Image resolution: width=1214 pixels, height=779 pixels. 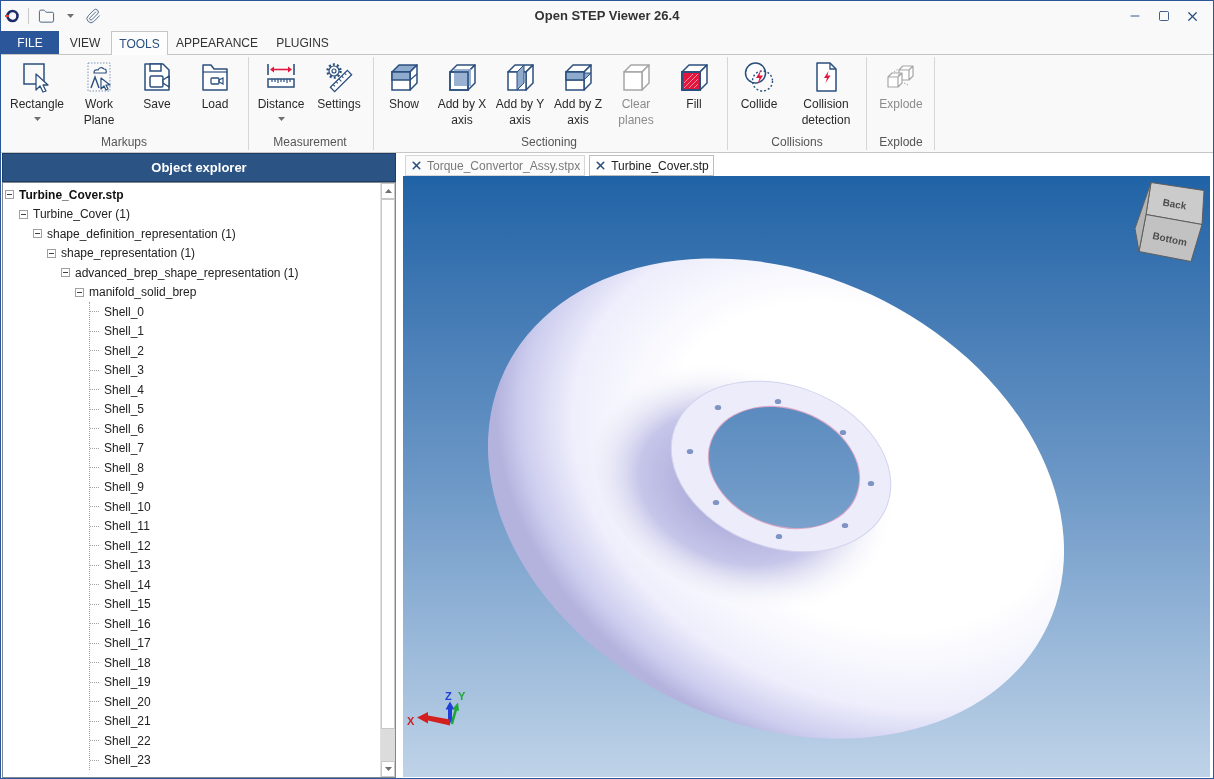 What do you see at coordinates (124, 370) in the screenshot?
I see `tree-item: Shell_3` at bounding box center [124, 370].